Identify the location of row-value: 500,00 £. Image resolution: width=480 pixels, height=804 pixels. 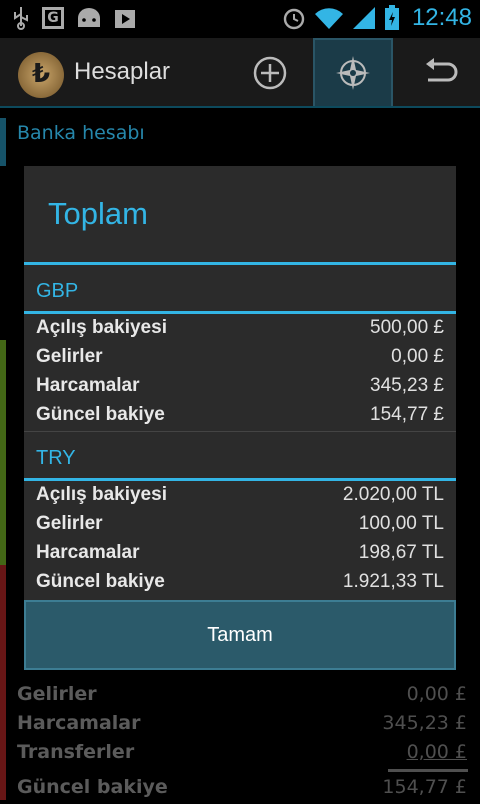
(407, 327).